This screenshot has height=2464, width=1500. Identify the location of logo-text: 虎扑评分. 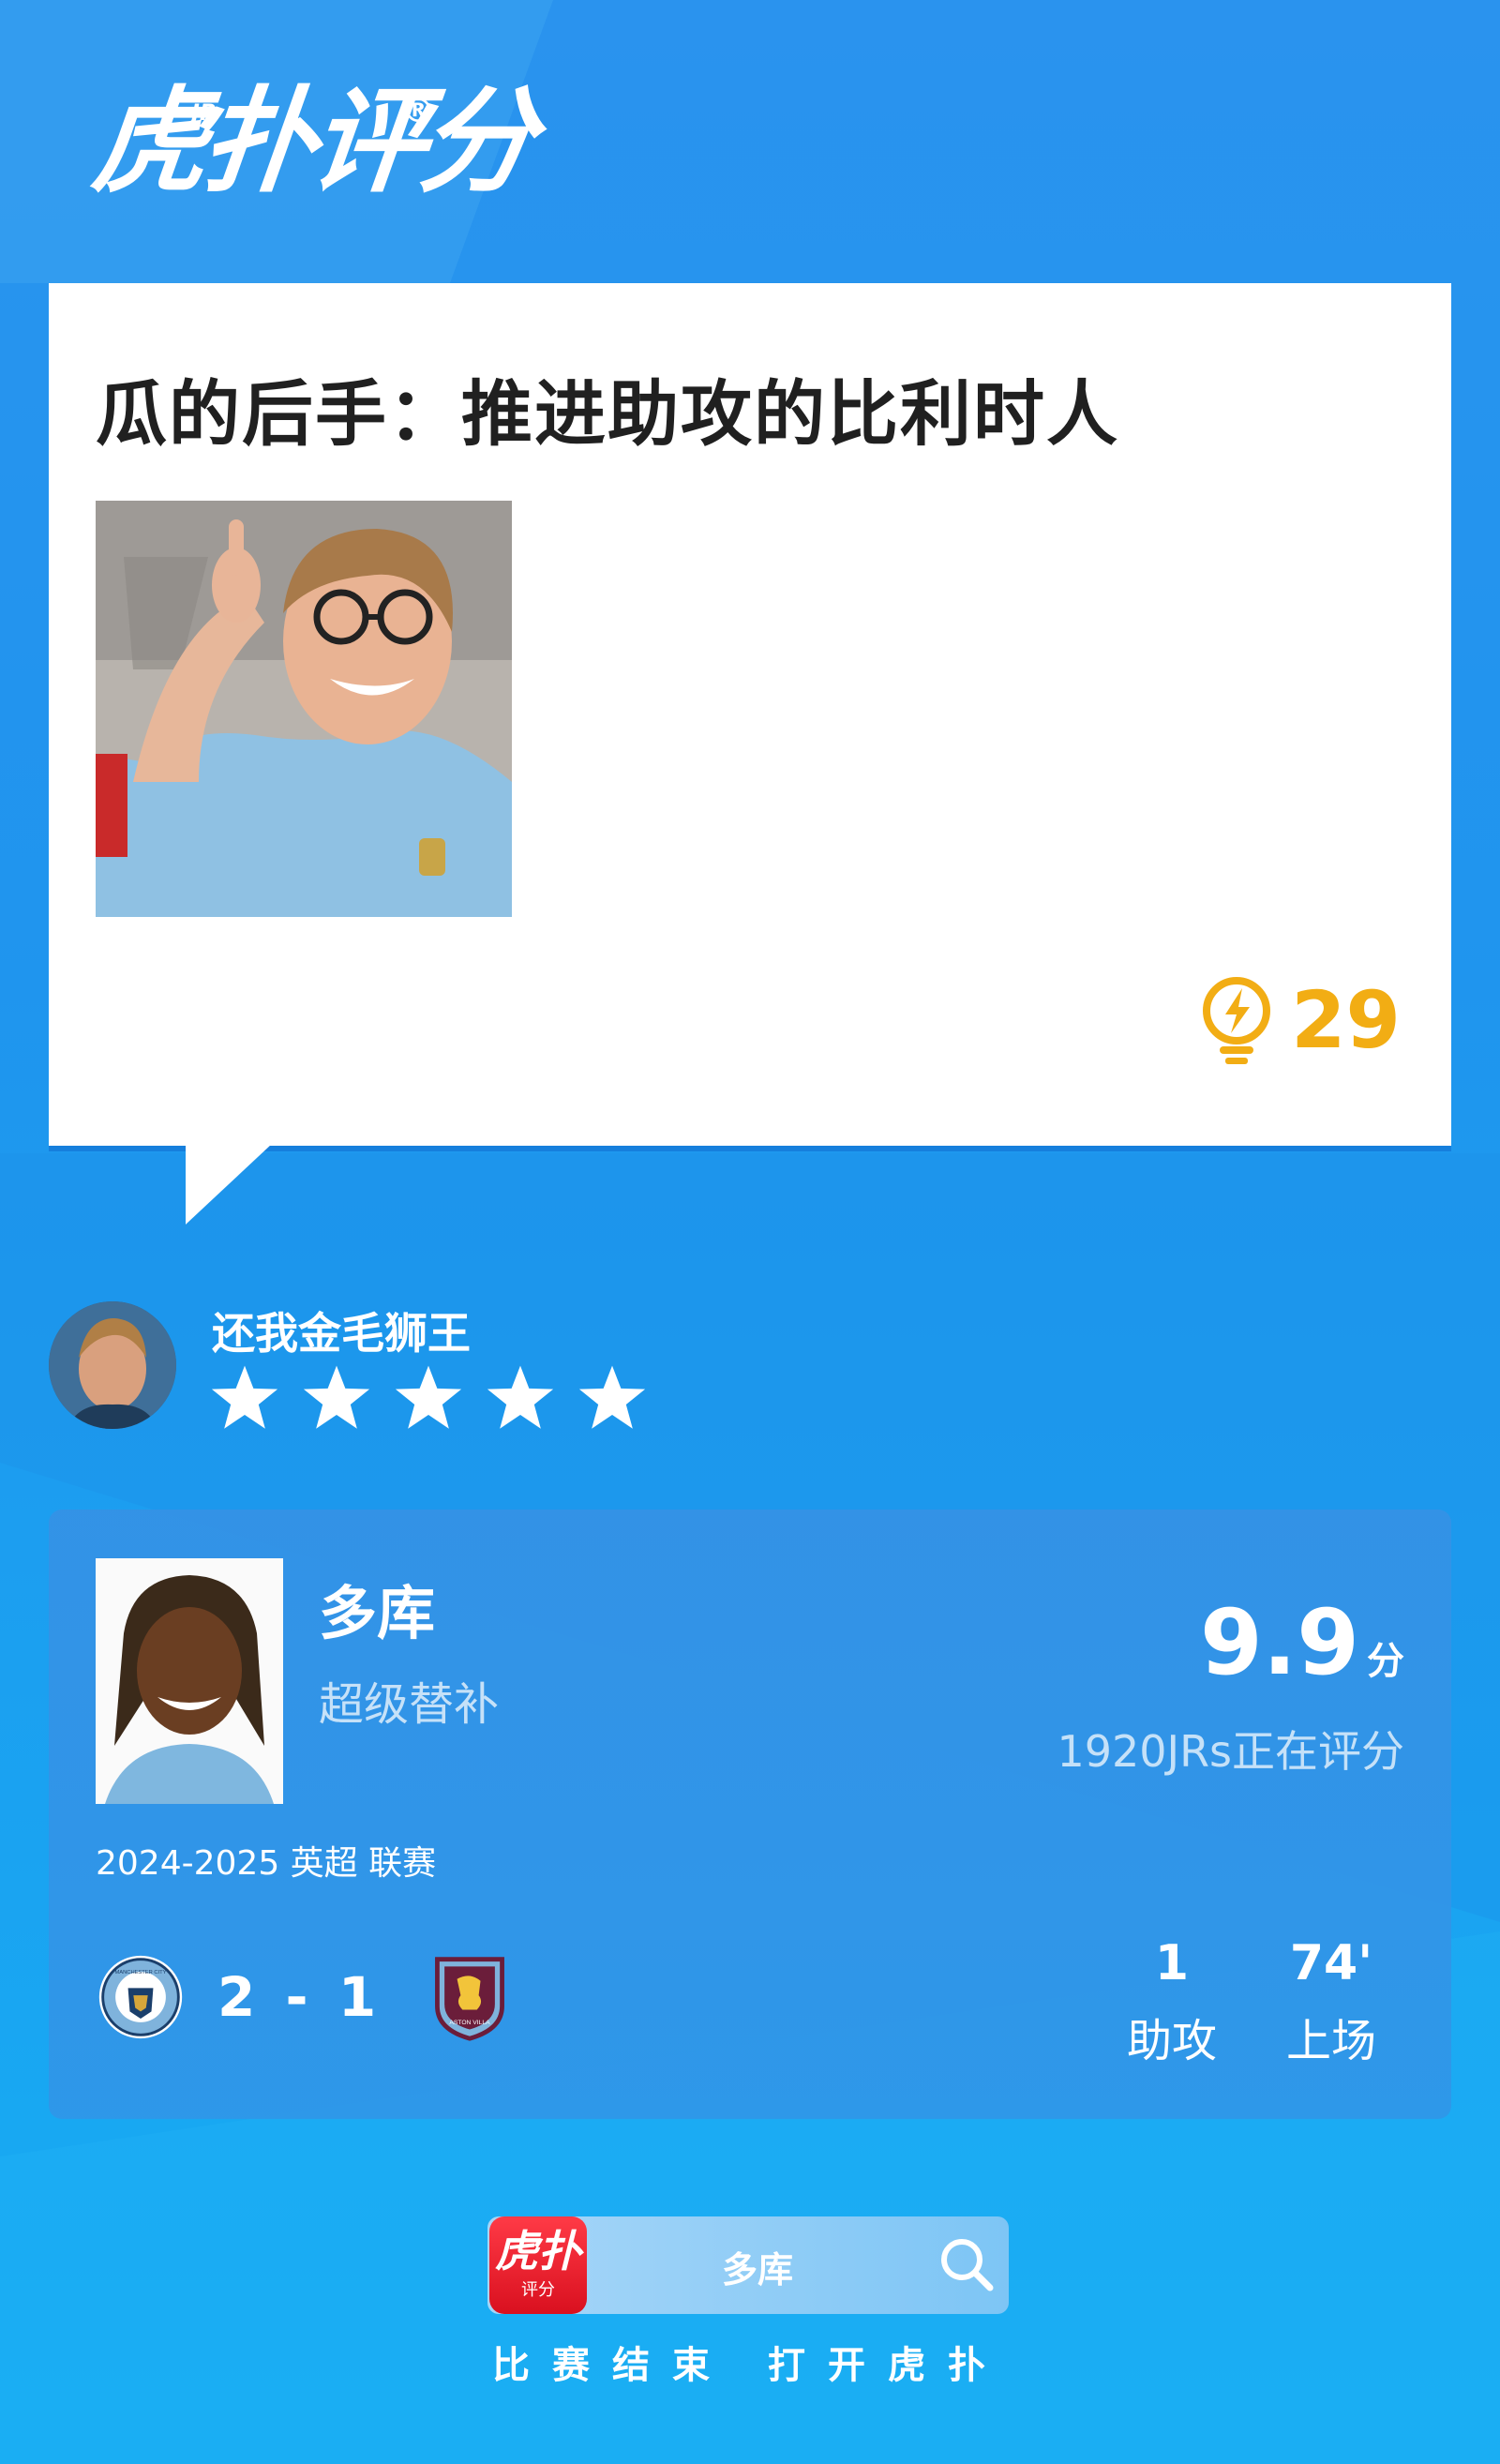
(311, 141).